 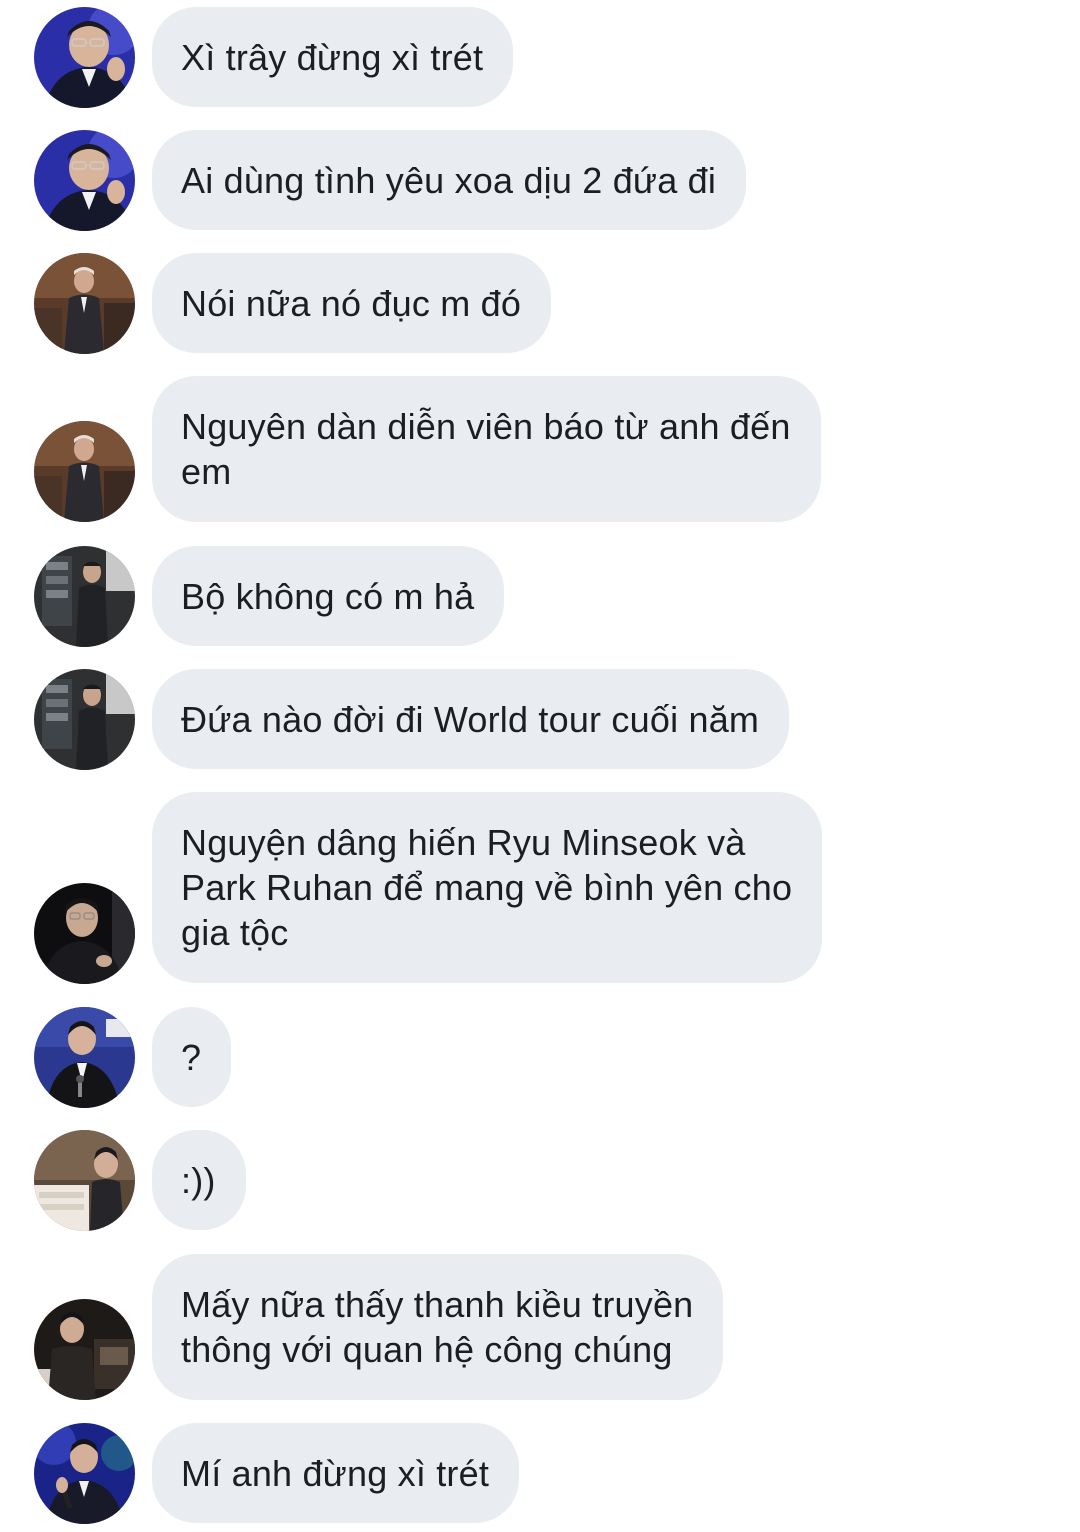 I want to click on avatar-blue-concert-icon, so click(x=84, y=1473).